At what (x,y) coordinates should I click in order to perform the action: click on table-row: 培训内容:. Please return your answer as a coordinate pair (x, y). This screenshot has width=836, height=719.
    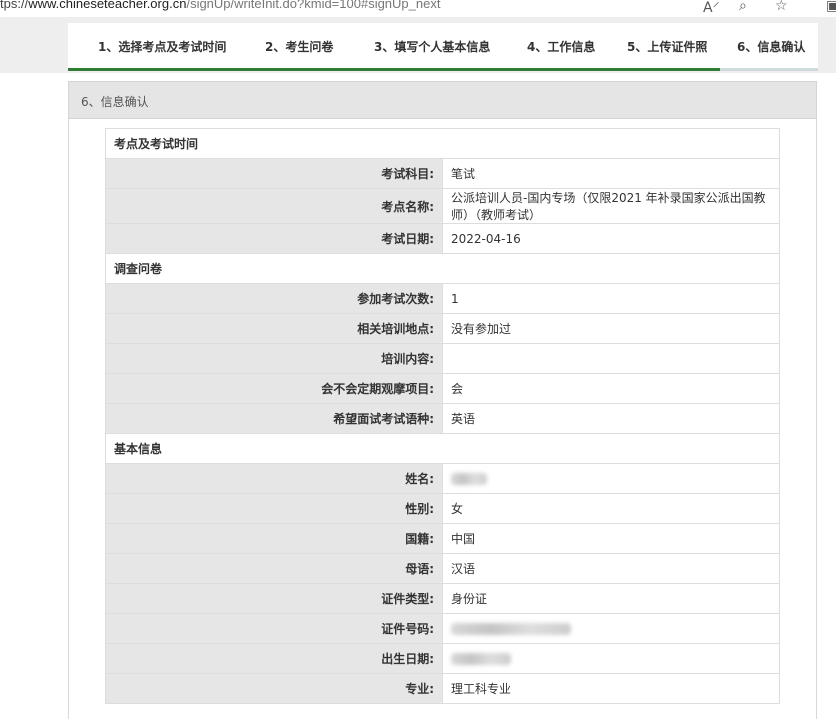
    Looking at the image, I should click on (442, 358).